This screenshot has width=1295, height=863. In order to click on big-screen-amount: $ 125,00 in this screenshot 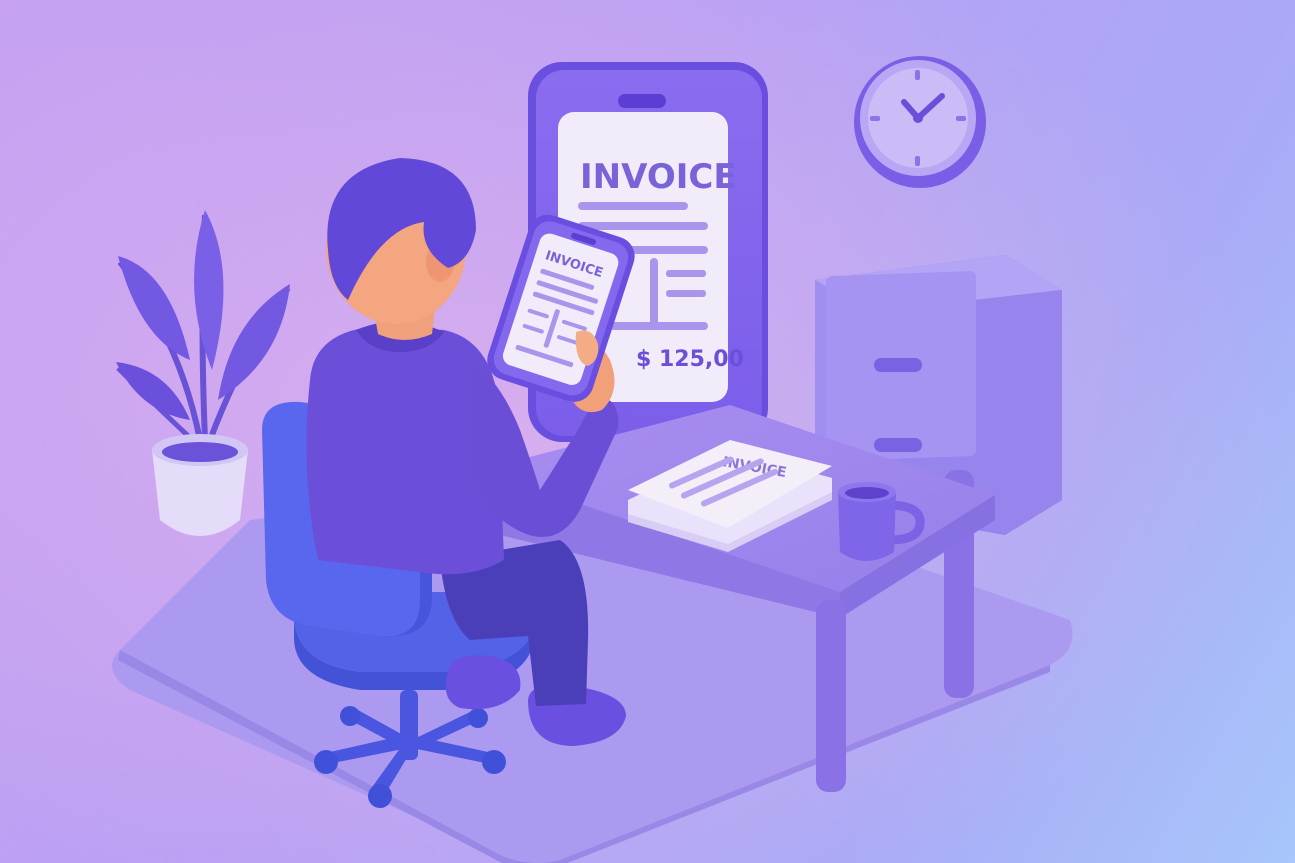, I will do `click(690, 359)`.